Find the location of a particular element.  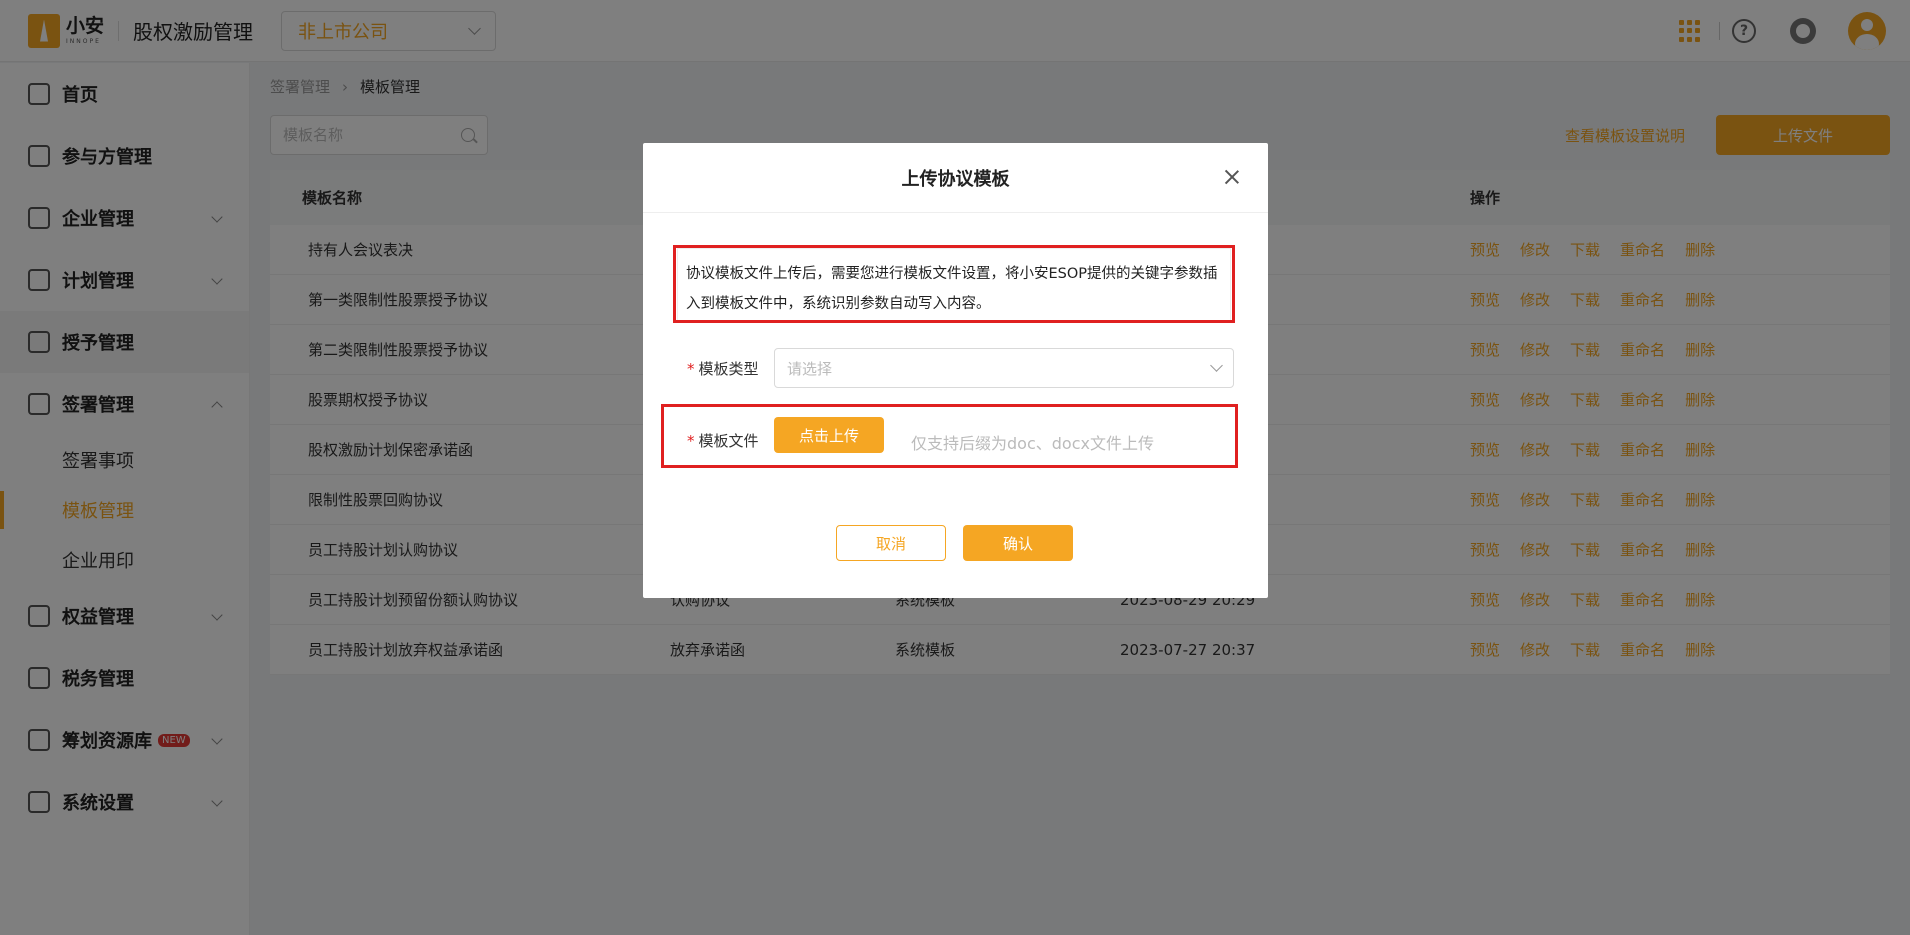

highlight-box is located at coordinates (954, 284).